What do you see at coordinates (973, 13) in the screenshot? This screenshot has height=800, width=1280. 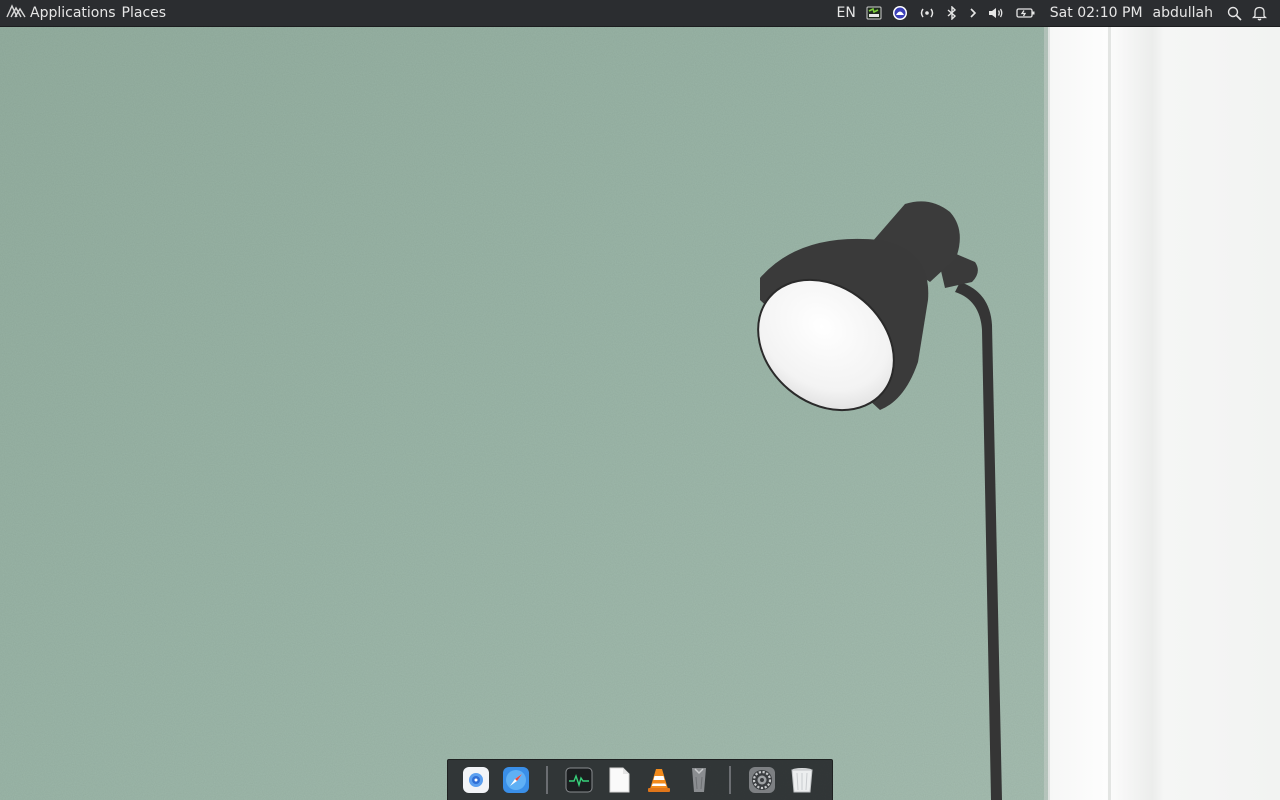 I see `chevron-right-icon` at bounding box center [973, 13].